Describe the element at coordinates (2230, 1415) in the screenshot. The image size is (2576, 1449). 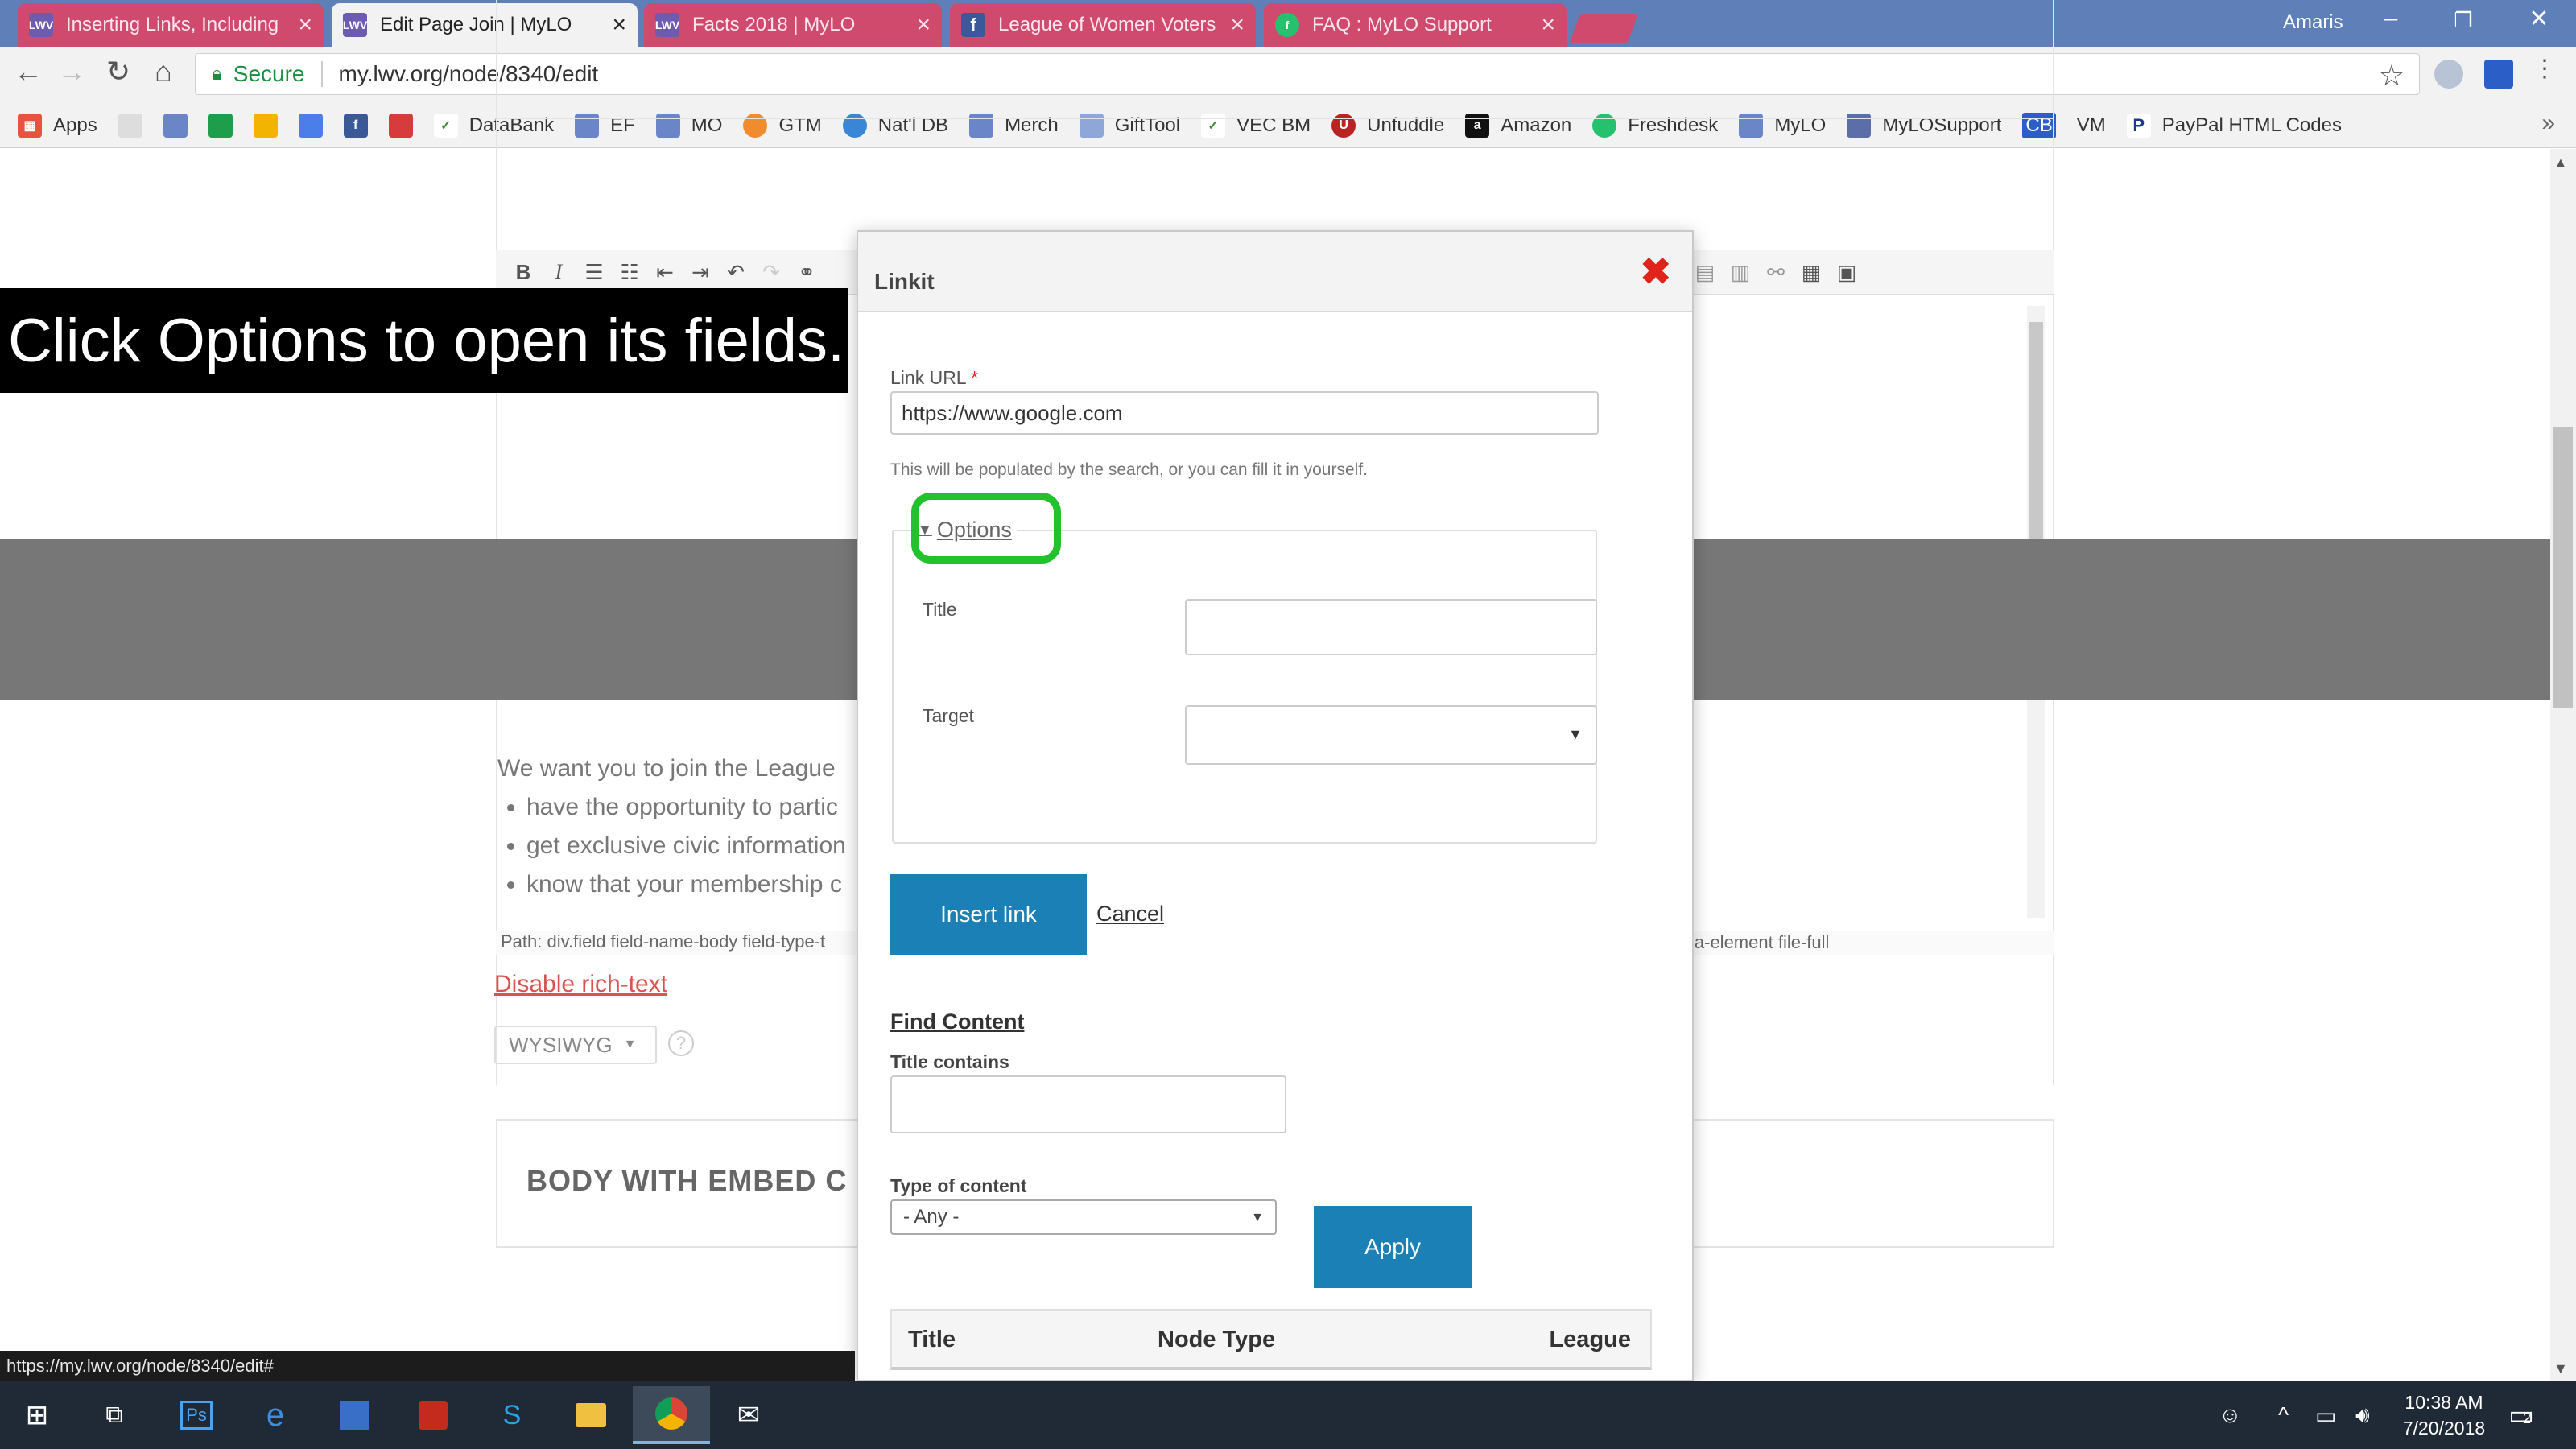
I see `people-icon: ☺` at that location.